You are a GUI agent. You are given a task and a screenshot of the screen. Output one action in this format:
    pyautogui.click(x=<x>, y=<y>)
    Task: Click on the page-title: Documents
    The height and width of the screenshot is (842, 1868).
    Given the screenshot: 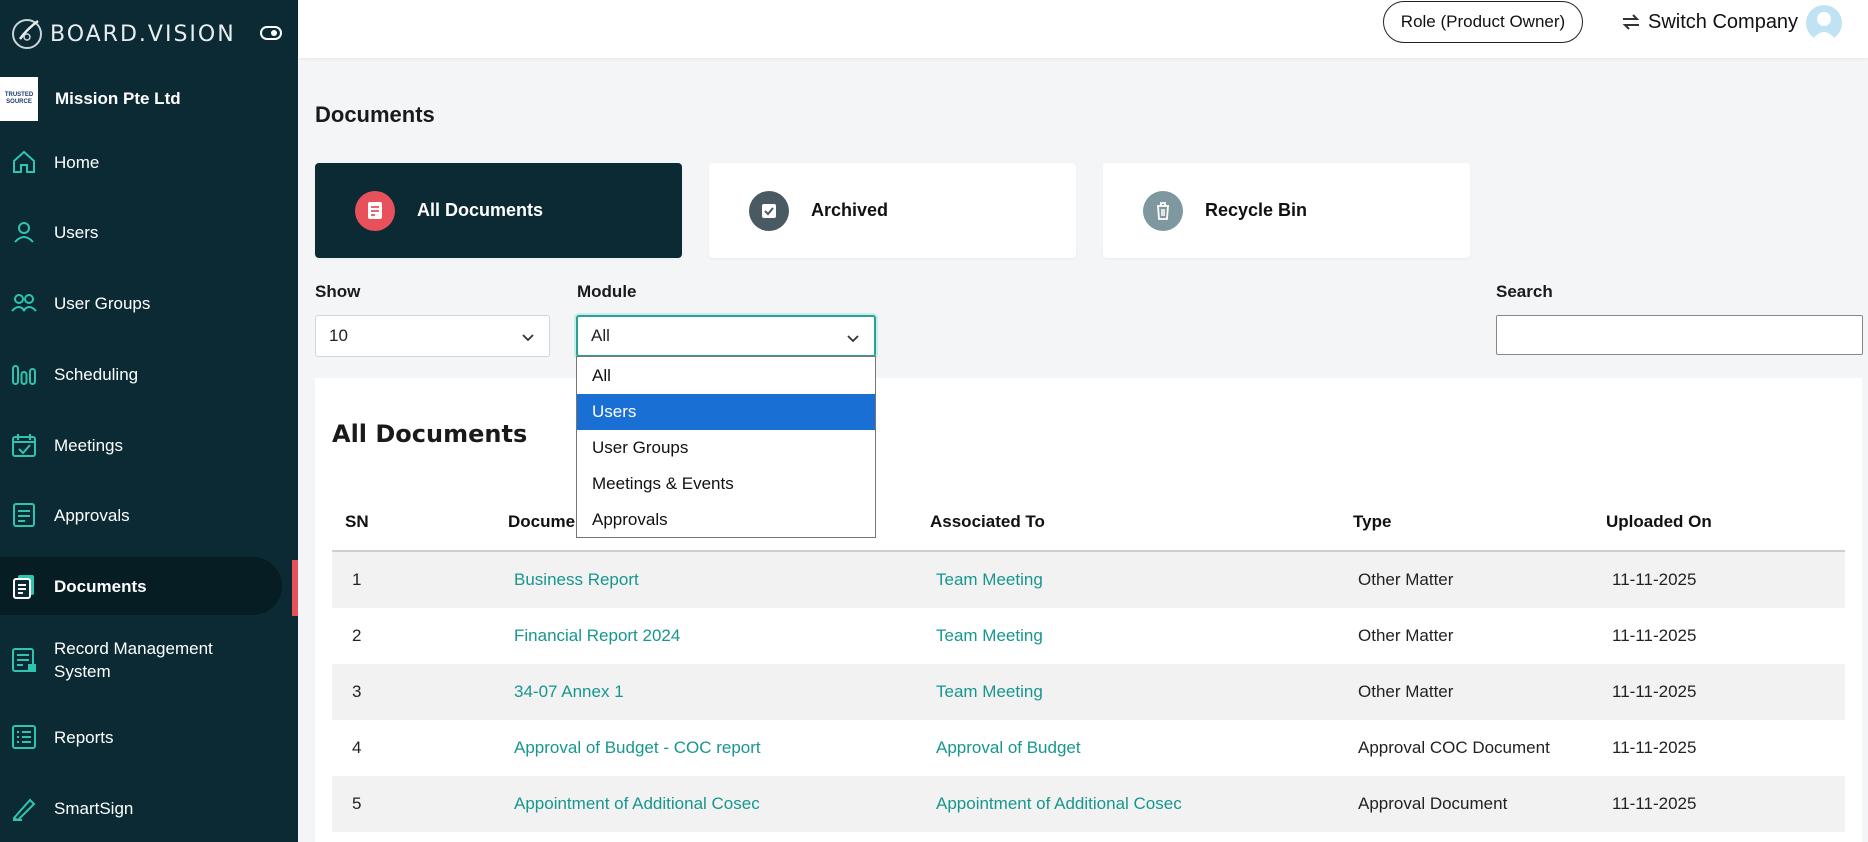 What is the action you would take?
    pyautogui.click(x=375, y=114)
    